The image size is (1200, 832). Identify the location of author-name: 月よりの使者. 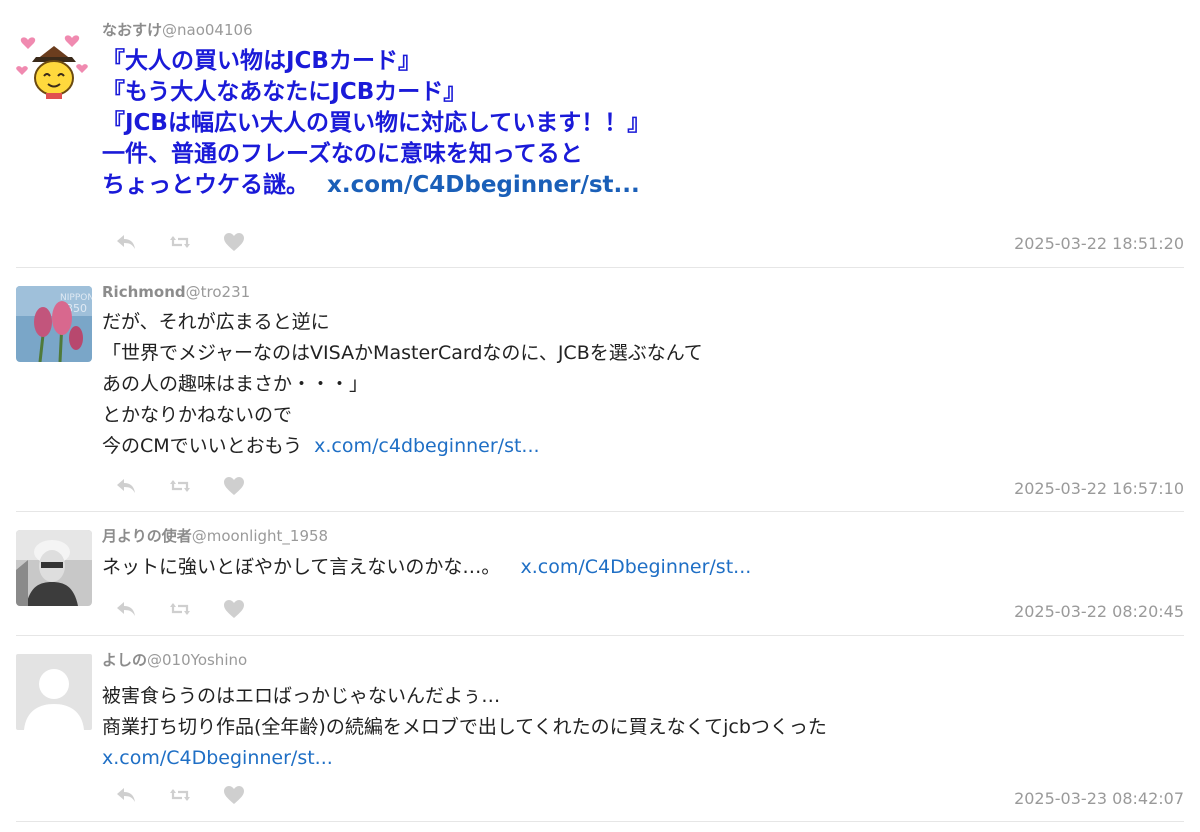
(147, 536).